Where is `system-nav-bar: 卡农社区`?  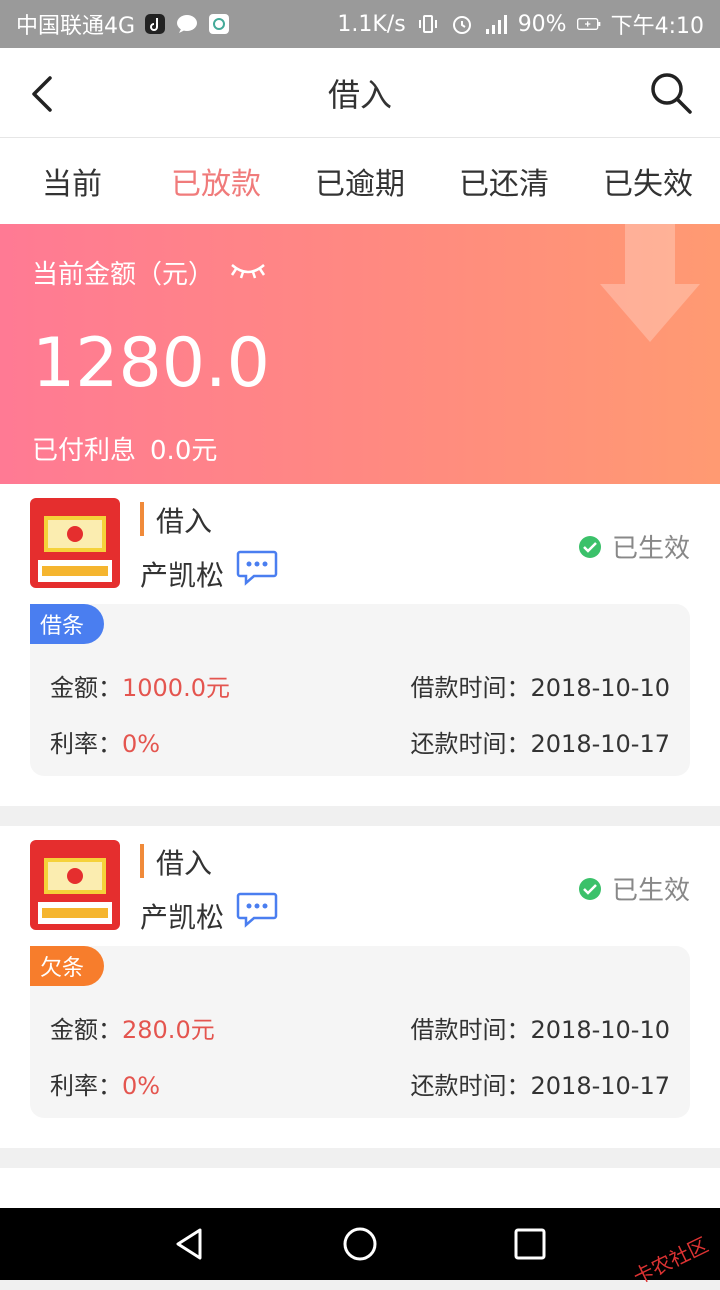
system-nav-bar: 卡农社区 is located at coordinates (360, 1248).